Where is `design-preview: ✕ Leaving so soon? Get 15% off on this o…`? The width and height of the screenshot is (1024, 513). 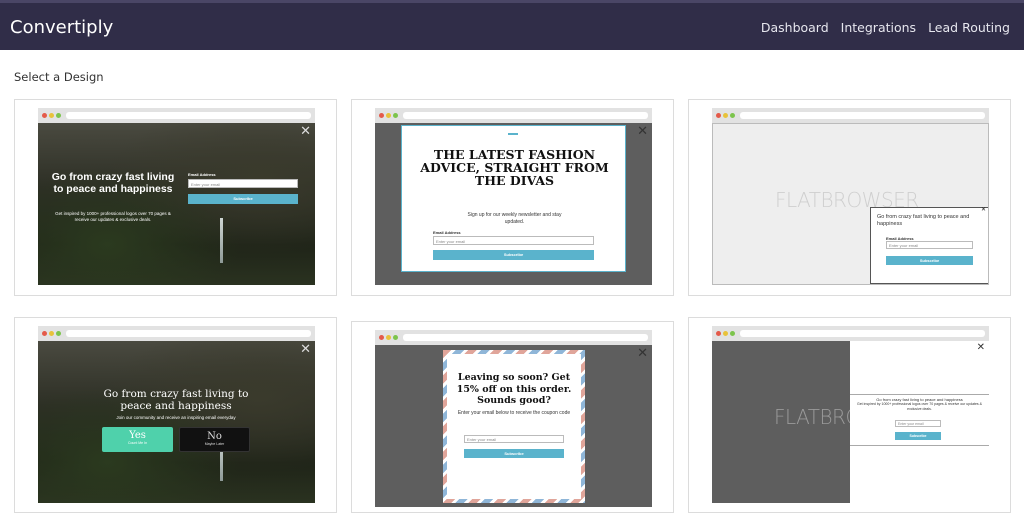
design-preview: ✕ Leaving so soon? Get 15% off on this o… is located at coordinates (513, 426).